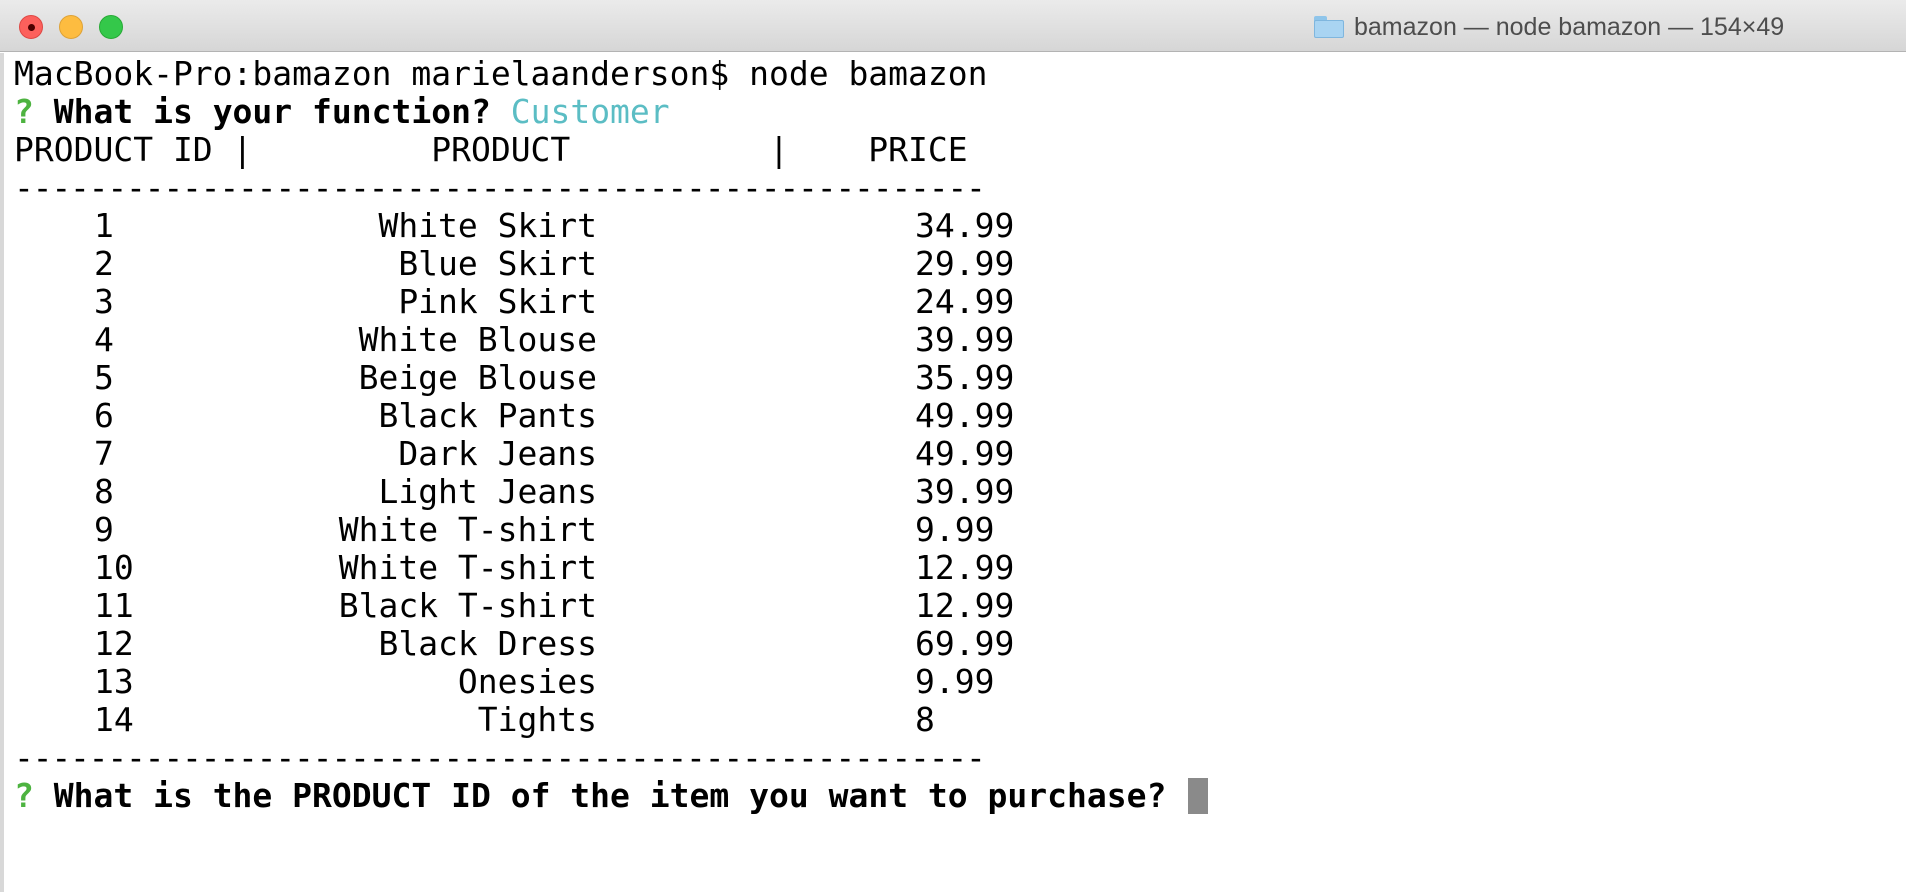 The height and width of the screenshot is (892, 1906). What do you see at coordinates (1569, 26) in the screenshot?
I see `window-title-text: bamazon — node bamazon — 154×49` at bounding box center [1569, 26].